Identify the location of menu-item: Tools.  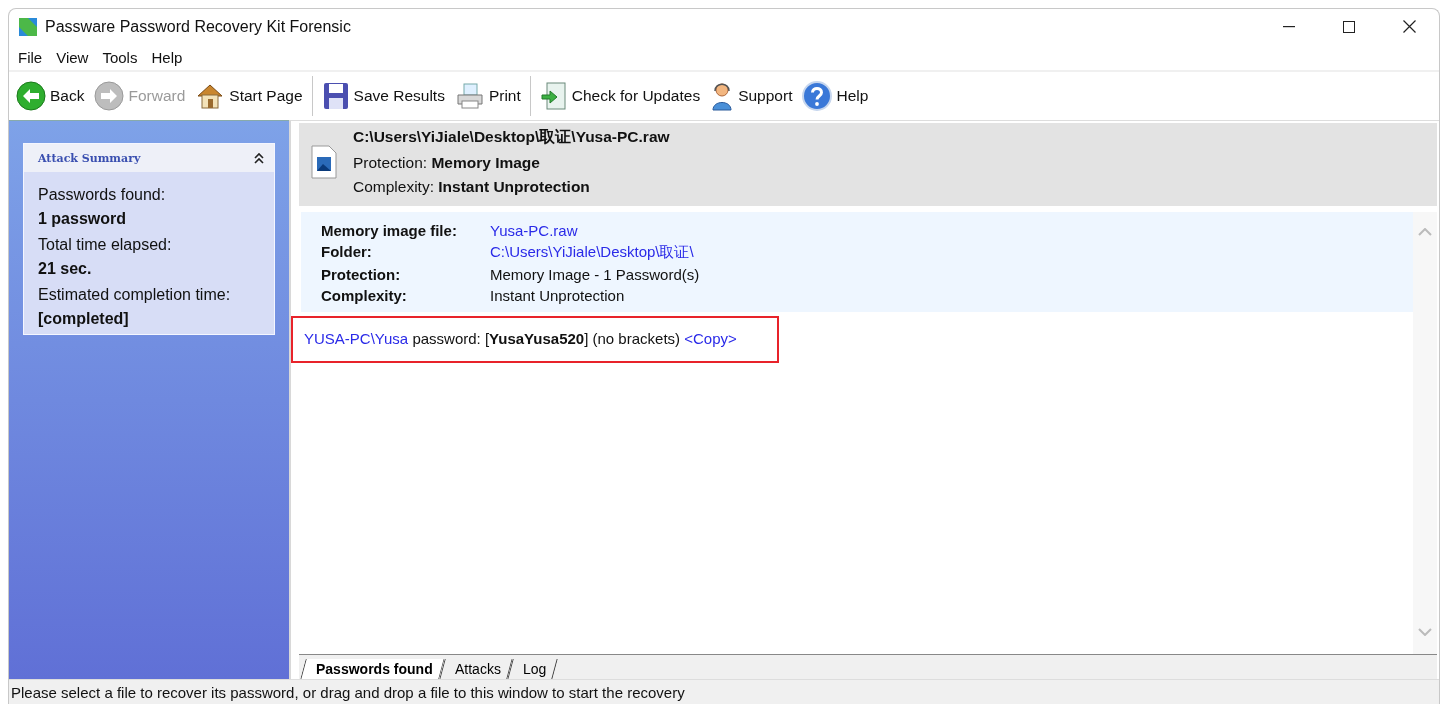
(120, 57).